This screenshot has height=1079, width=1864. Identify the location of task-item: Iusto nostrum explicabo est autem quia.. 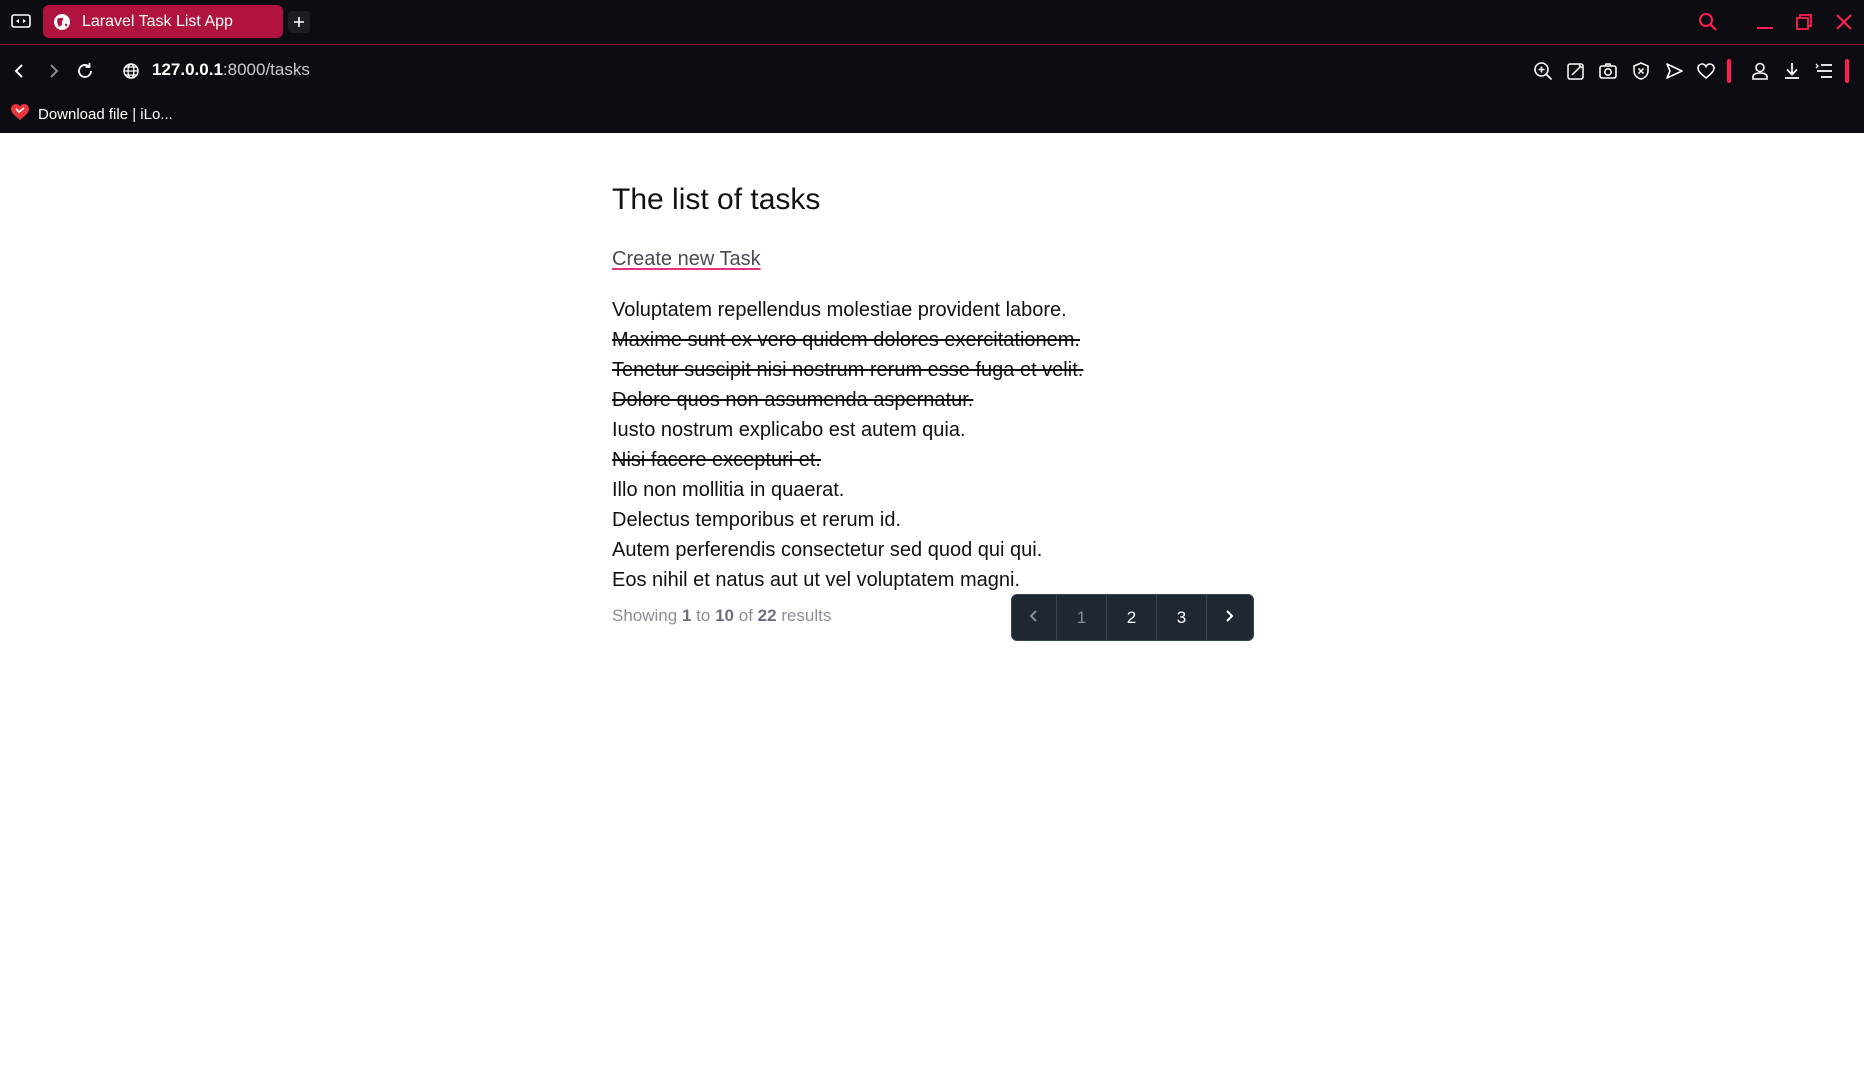
(847, 430).